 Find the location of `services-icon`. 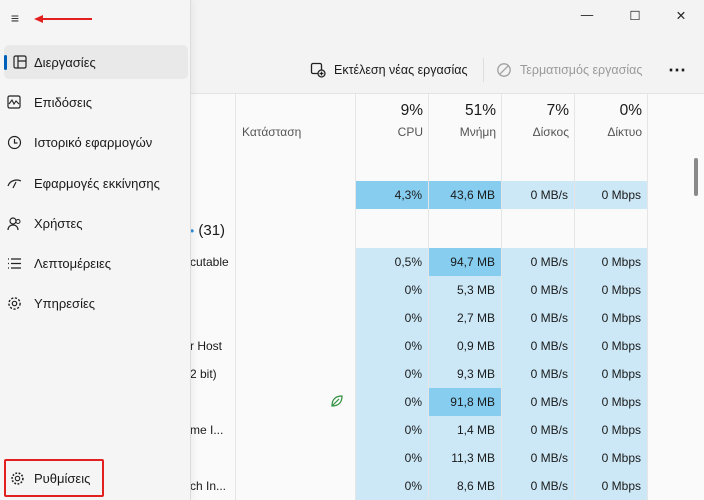

services-icon is located at coordinates (14, 303).